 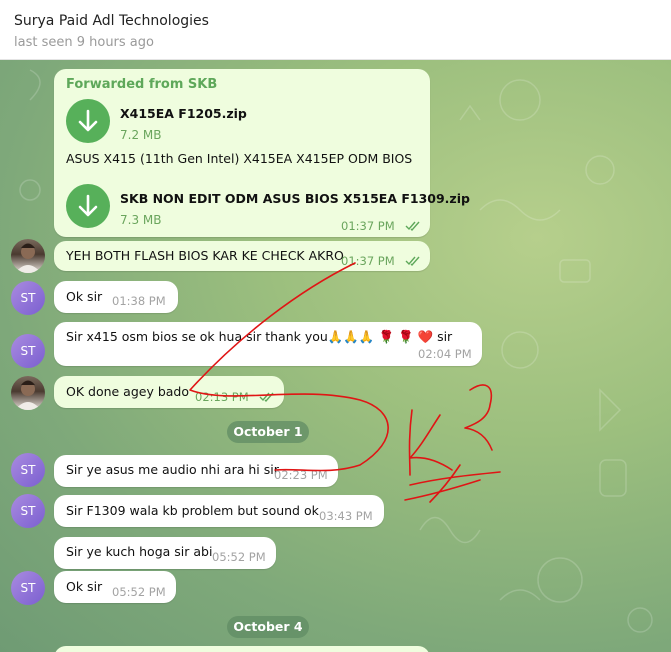 I want to click on message-bubble: Sir ye kuch hoga sir abi 05:52 PM, so click(x=165, y=553).